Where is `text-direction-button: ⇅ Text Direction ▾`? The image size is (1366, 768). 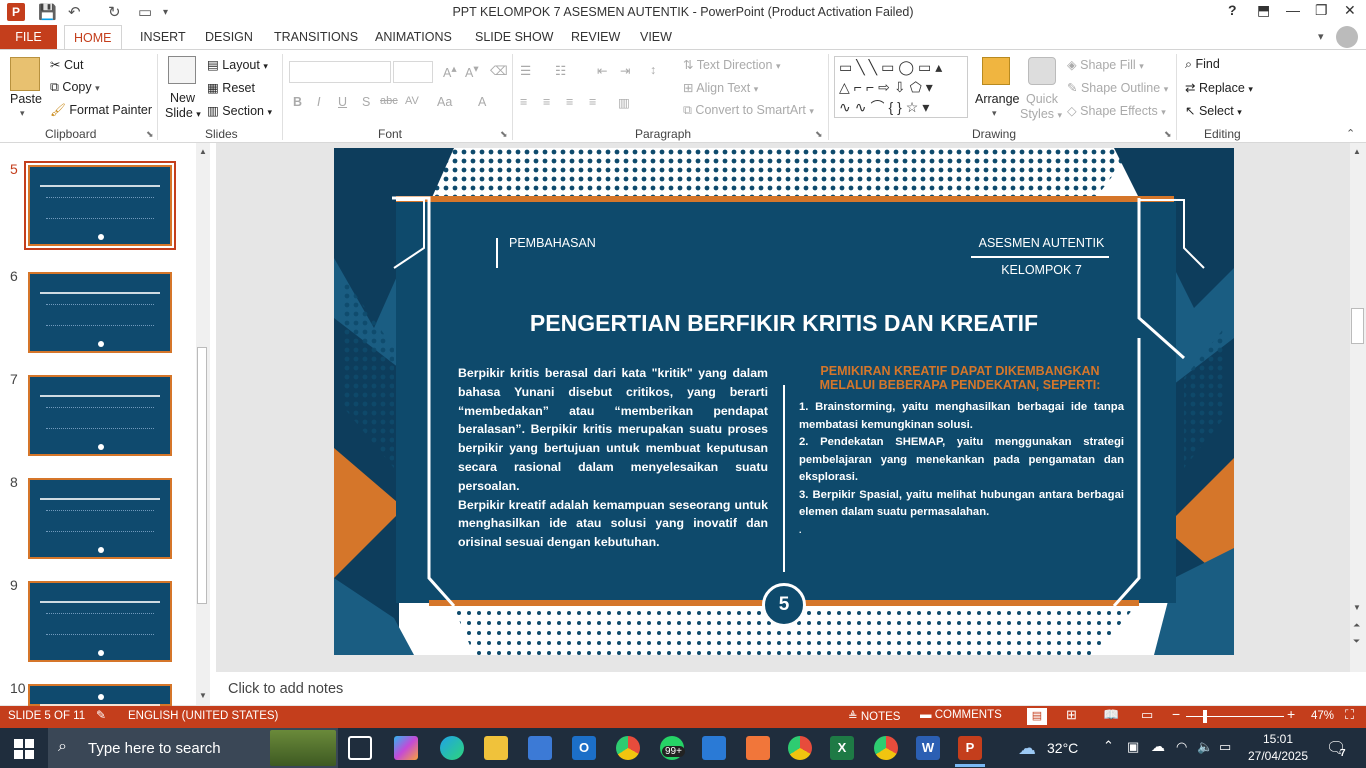
text-direction-button: ⇅ Text Direction ▾ is located at coordinates (731, 64).